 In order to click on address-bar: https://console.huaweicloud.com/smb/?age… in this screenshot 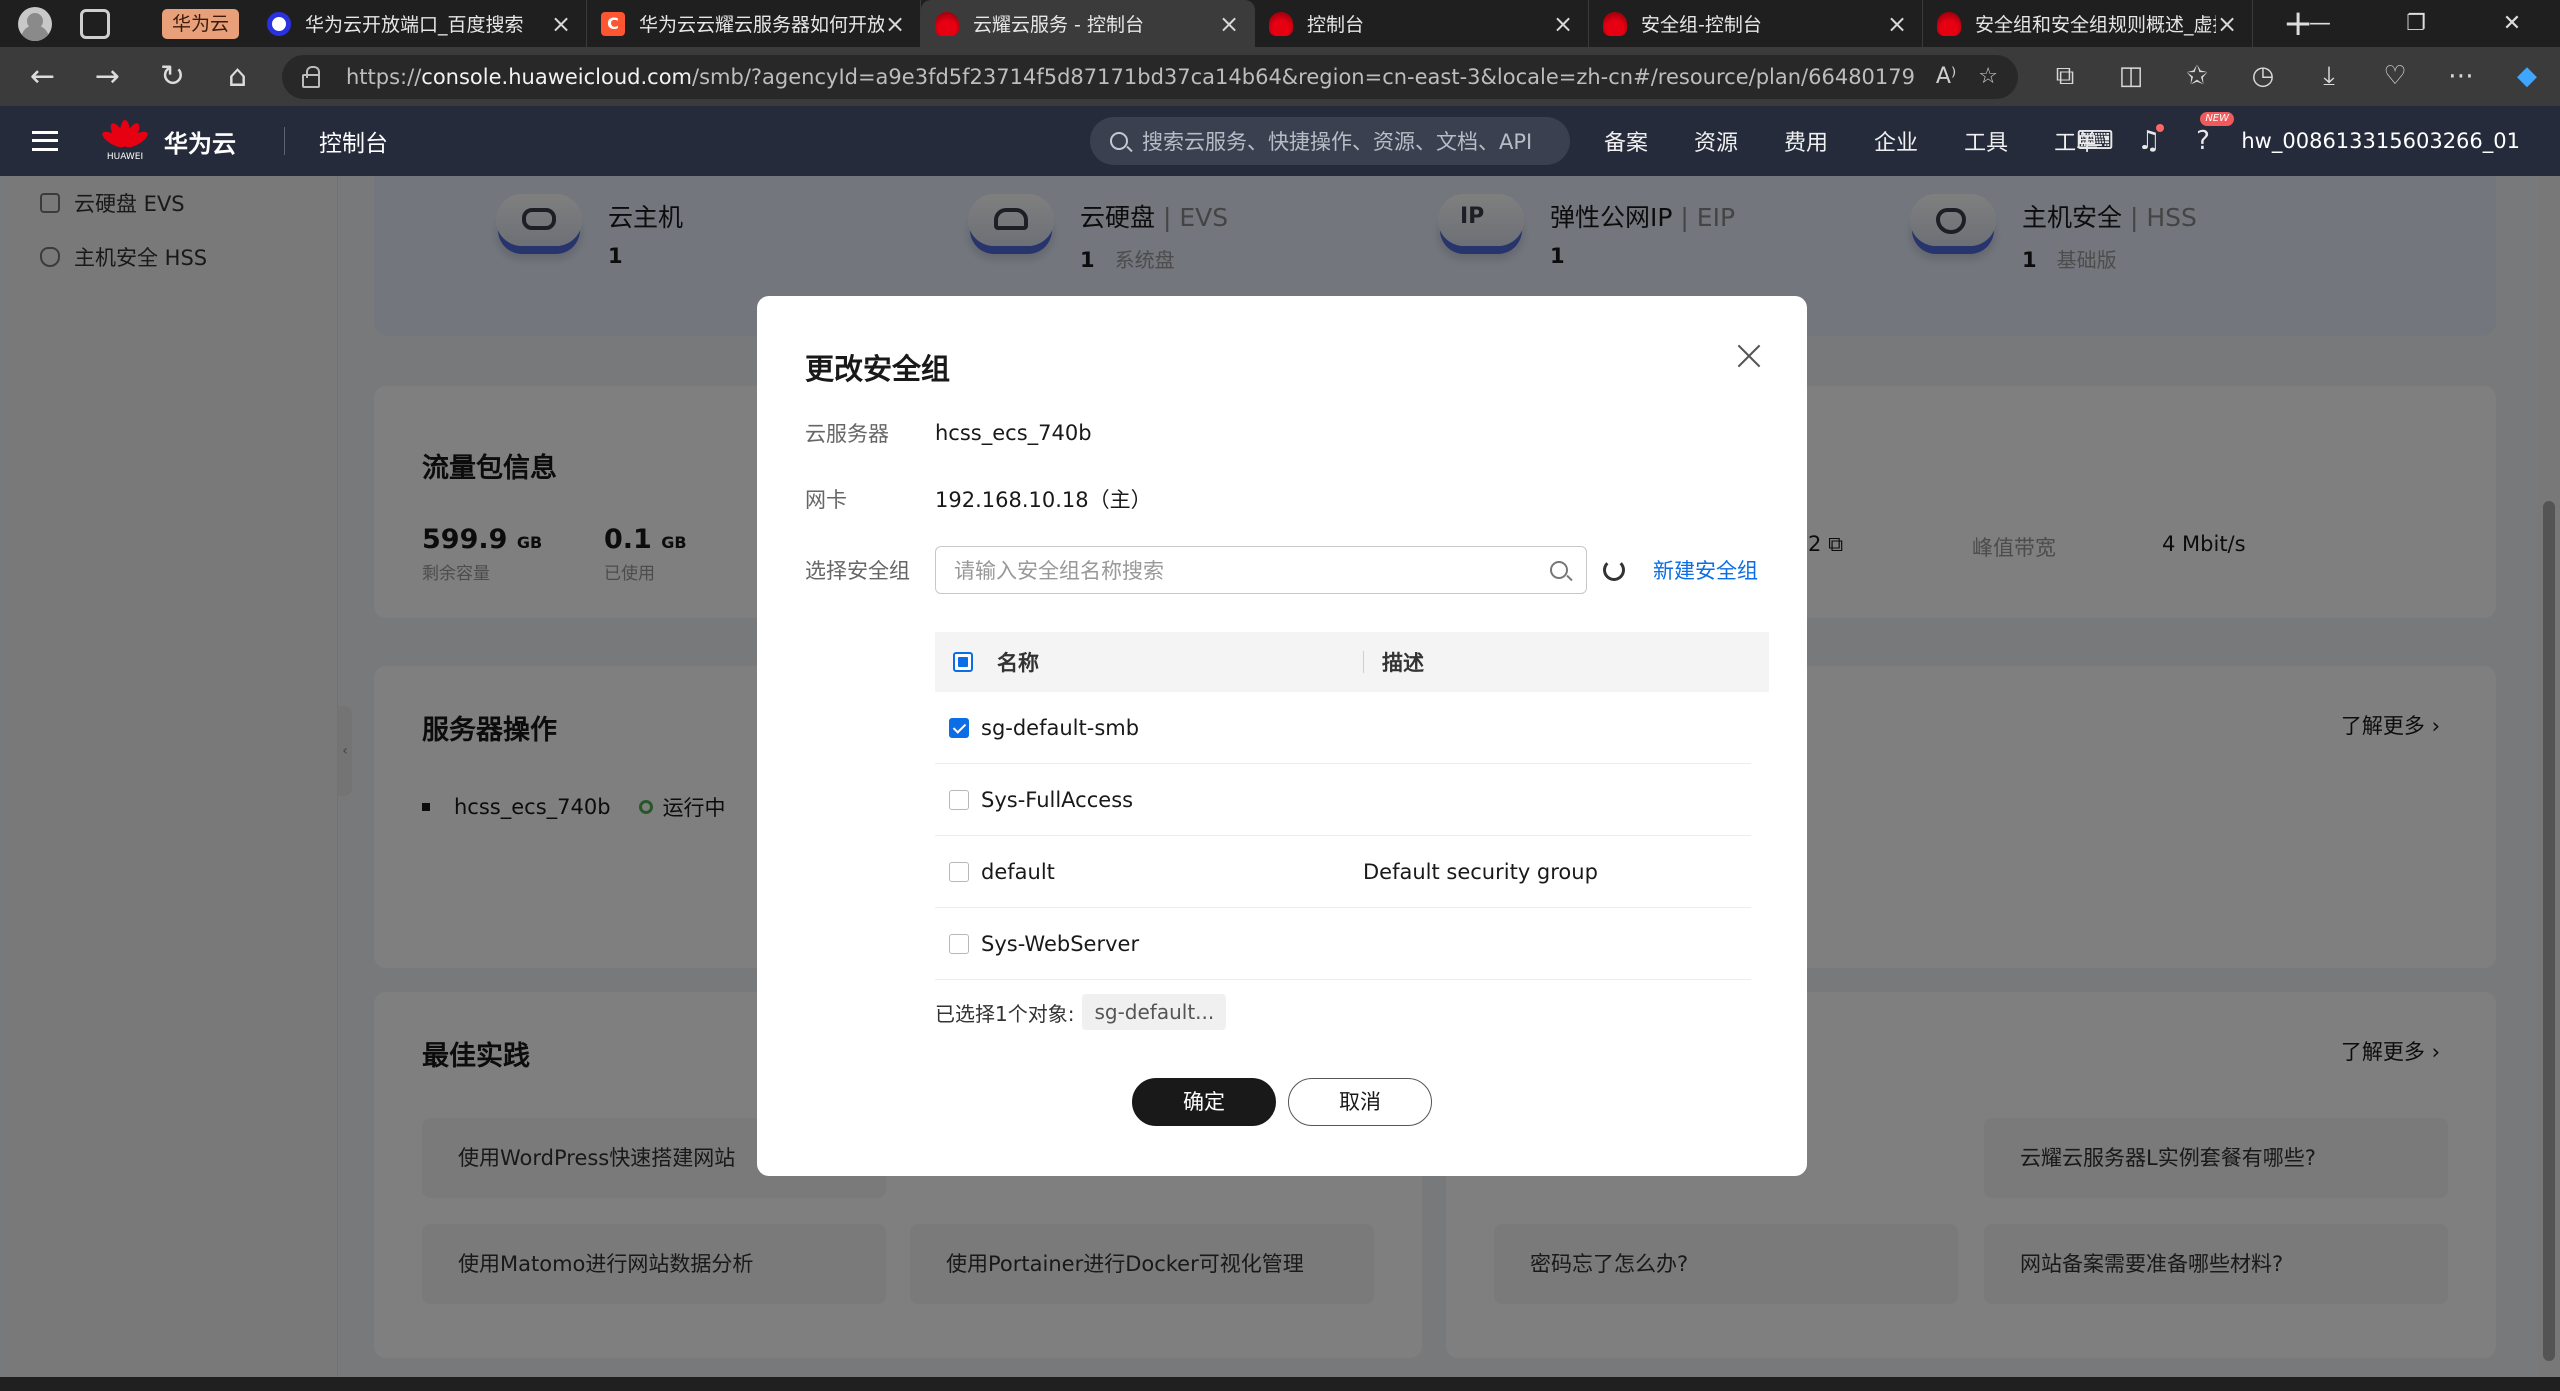, I will do `click(1150, 76)`.